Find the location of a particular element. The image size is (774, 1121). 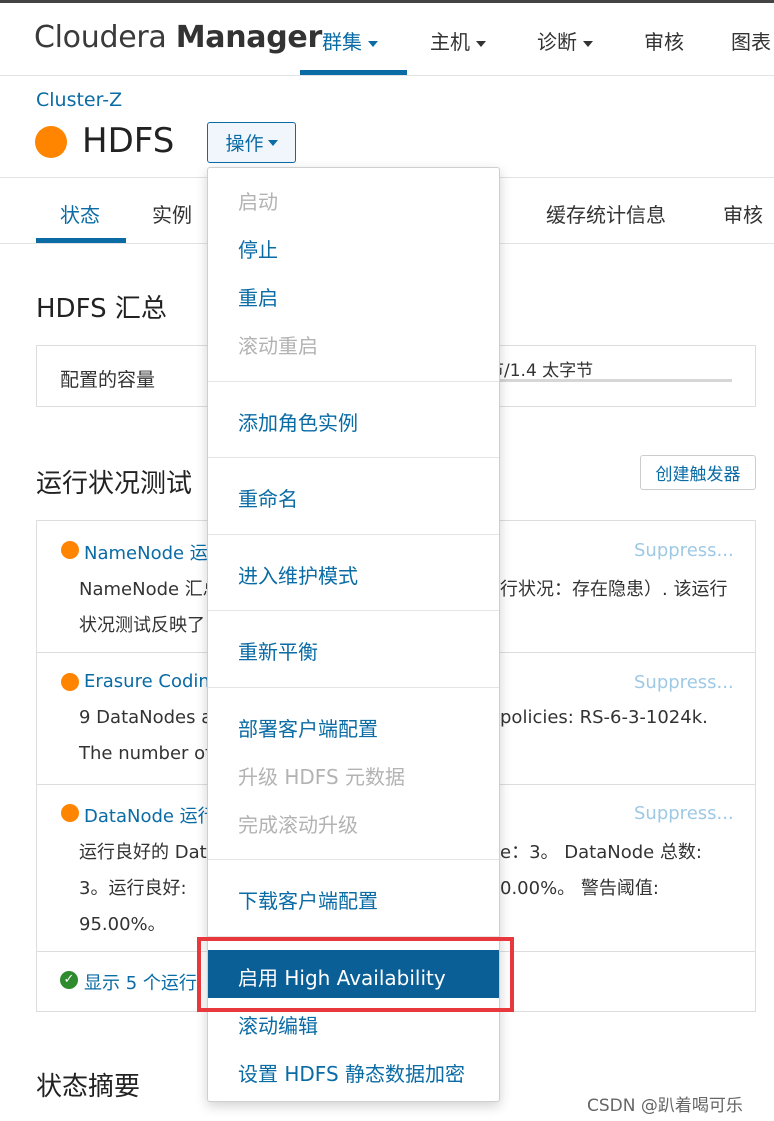

annotation-highlight-box is located at coordinates (355, 974).